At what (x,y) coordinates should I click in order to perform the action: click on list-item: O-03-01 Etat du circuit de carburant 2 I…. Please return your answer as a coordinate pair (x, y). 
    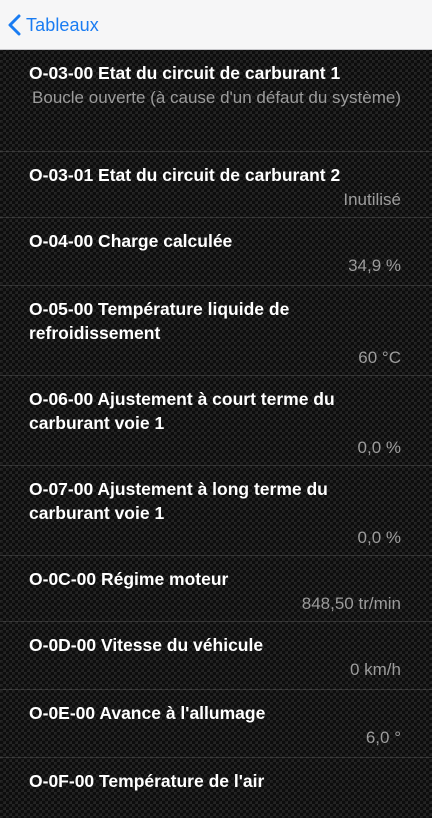
    Looking at the image, I should click on (216, 185).